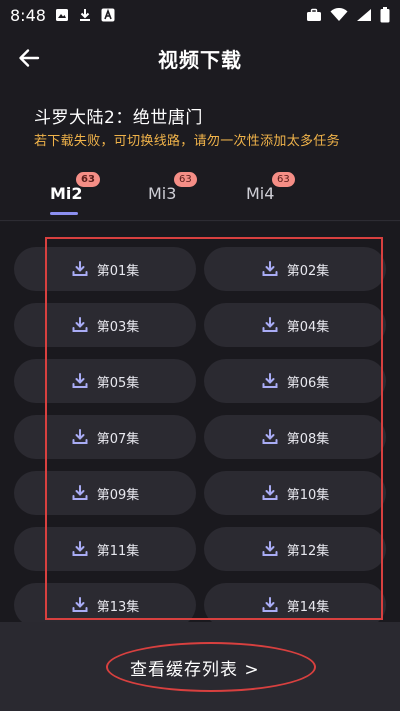 Image resolution: width=400 pixels, height=711 pixels. What do you see at coordinates (66, 193) in the screenshot?
I see `tab-label: Mi2` at bounding box center [66, 193].